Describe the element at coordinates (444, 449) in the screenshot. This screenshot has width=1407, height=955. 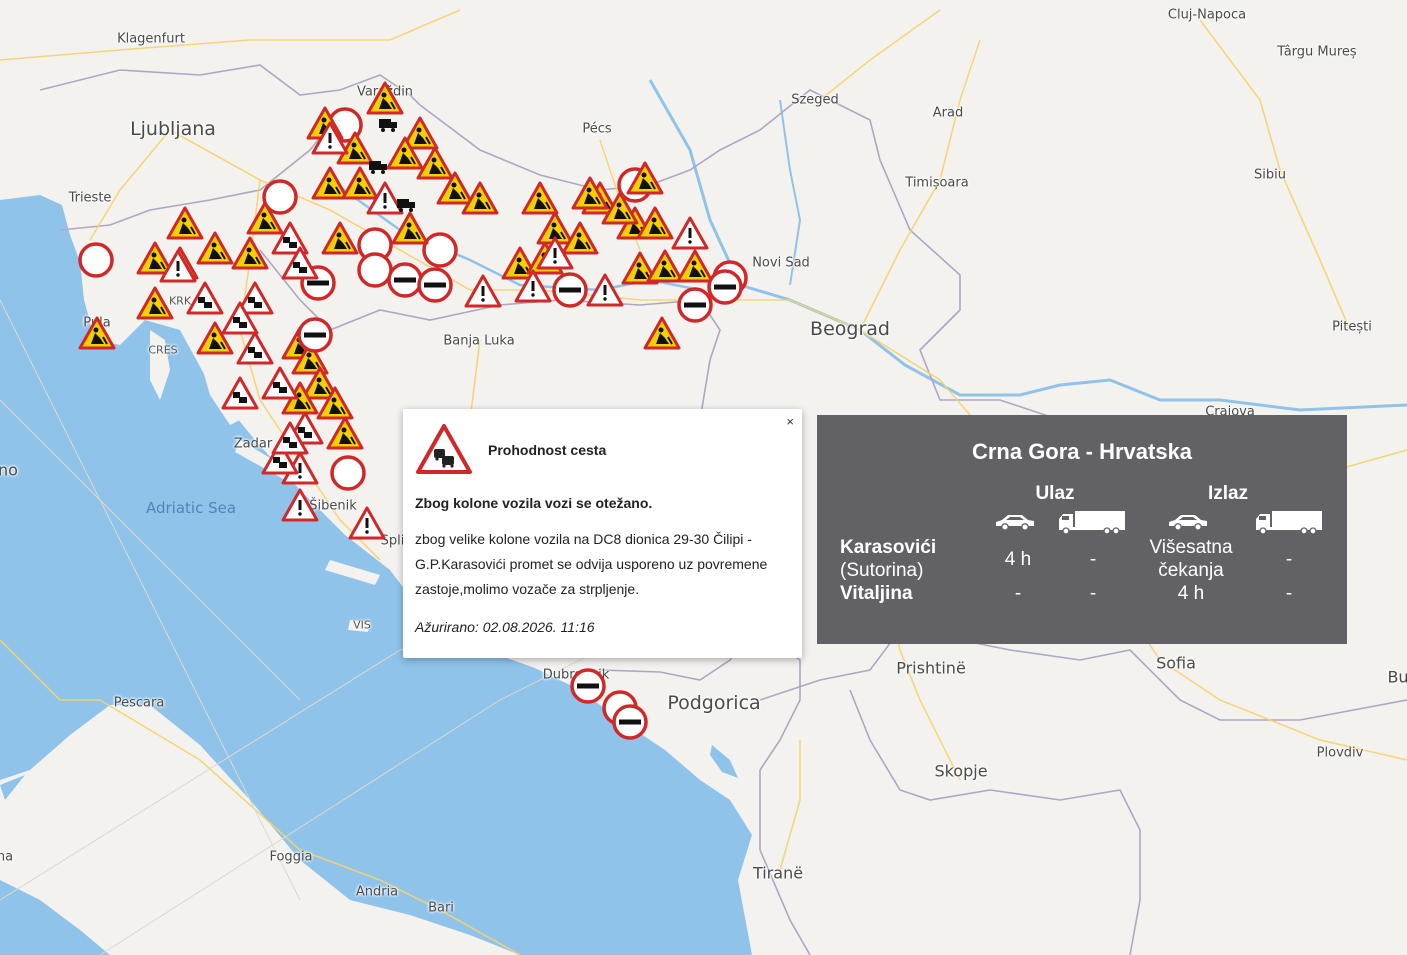
I see `traffic-jam-warning-icon` at that location.